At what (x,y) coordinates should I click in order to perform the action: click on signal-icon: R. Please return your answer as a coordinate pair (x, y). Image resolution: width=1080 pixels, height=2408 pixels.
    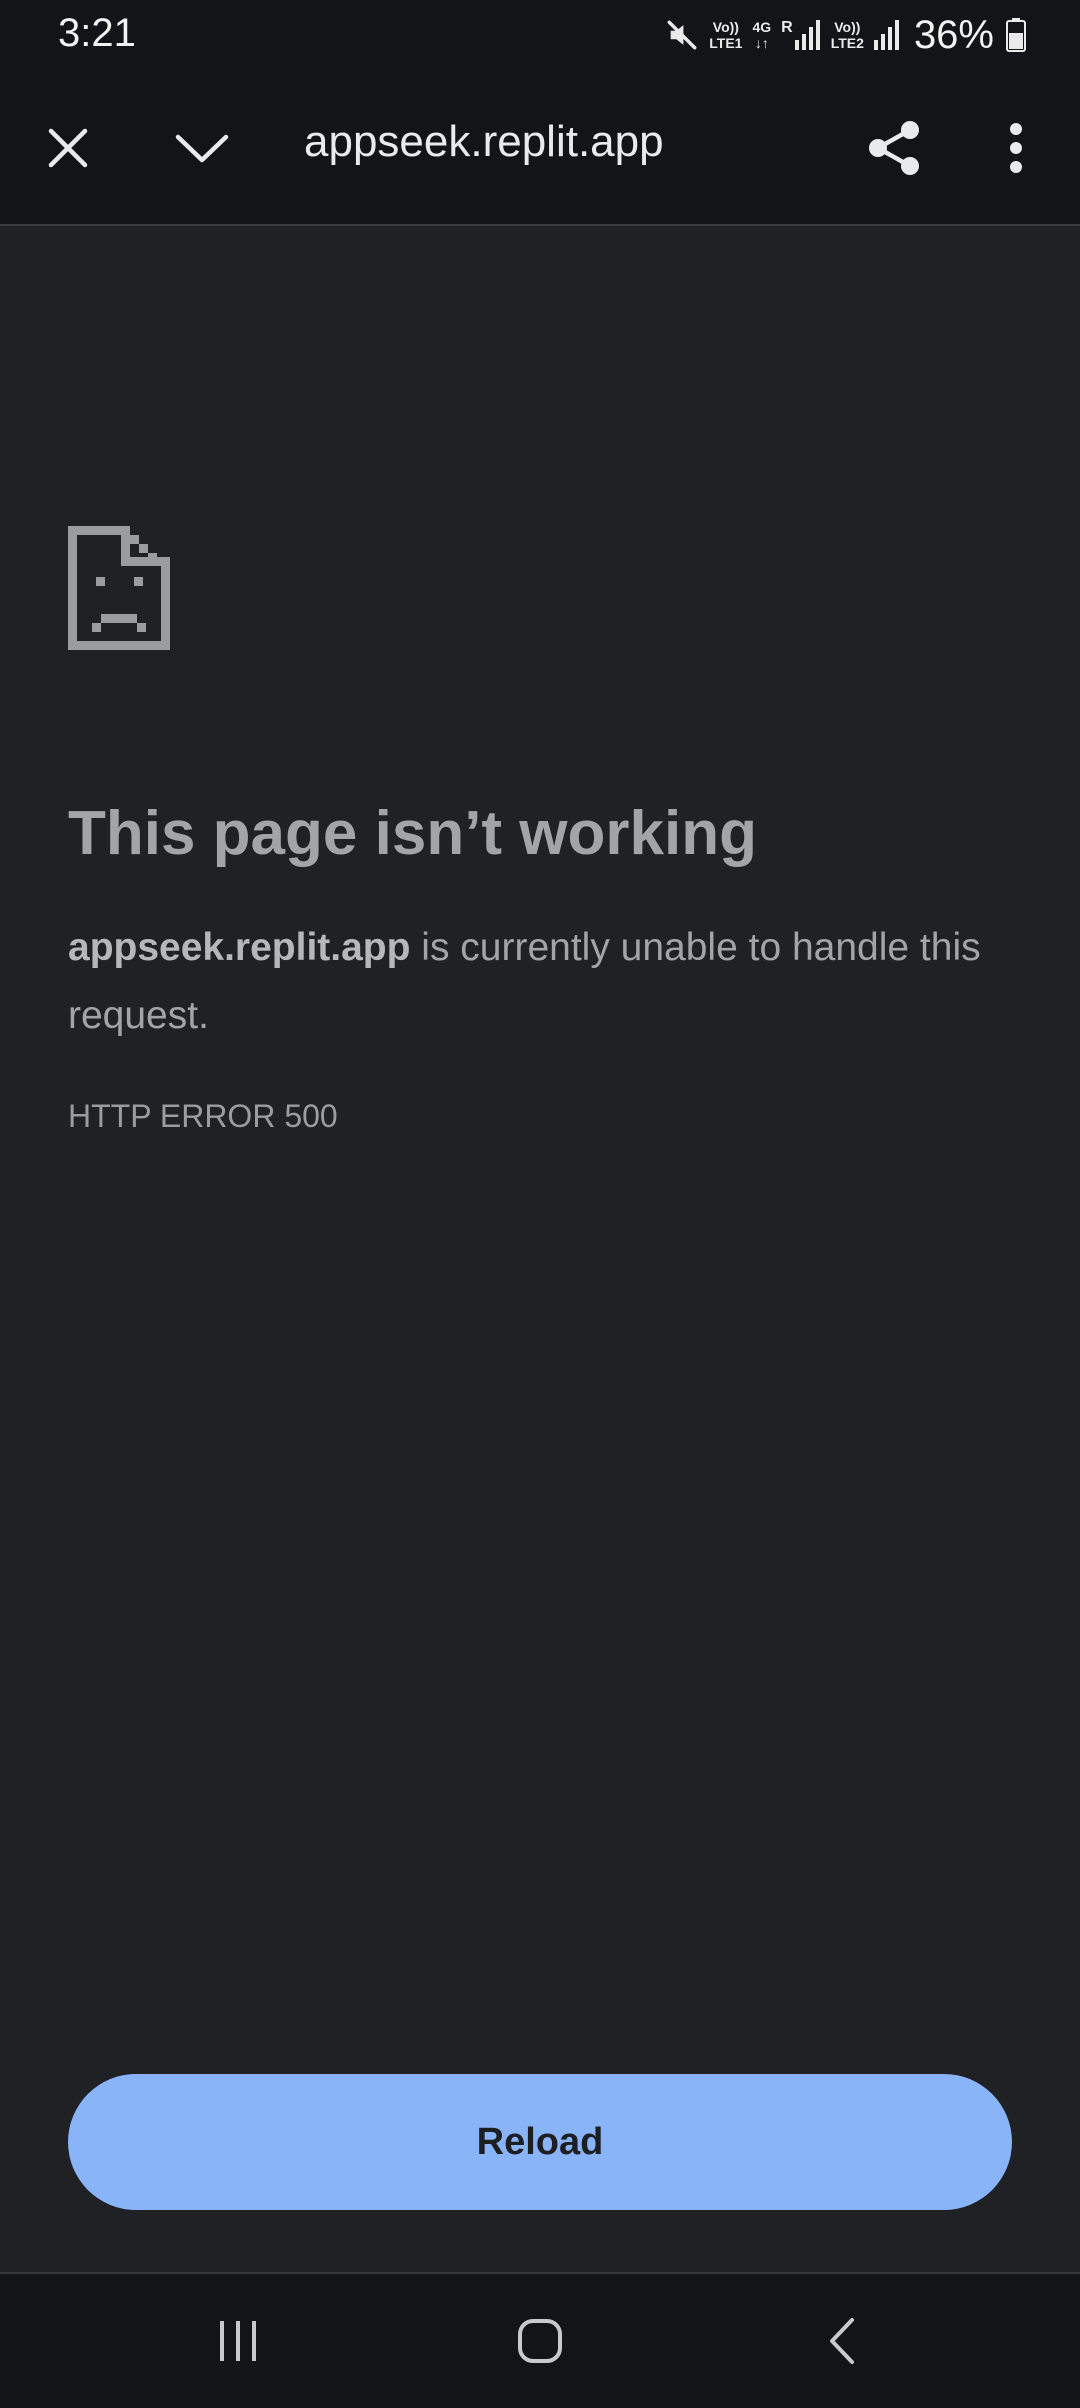
    Looking at the image, I should click on (801, 35).